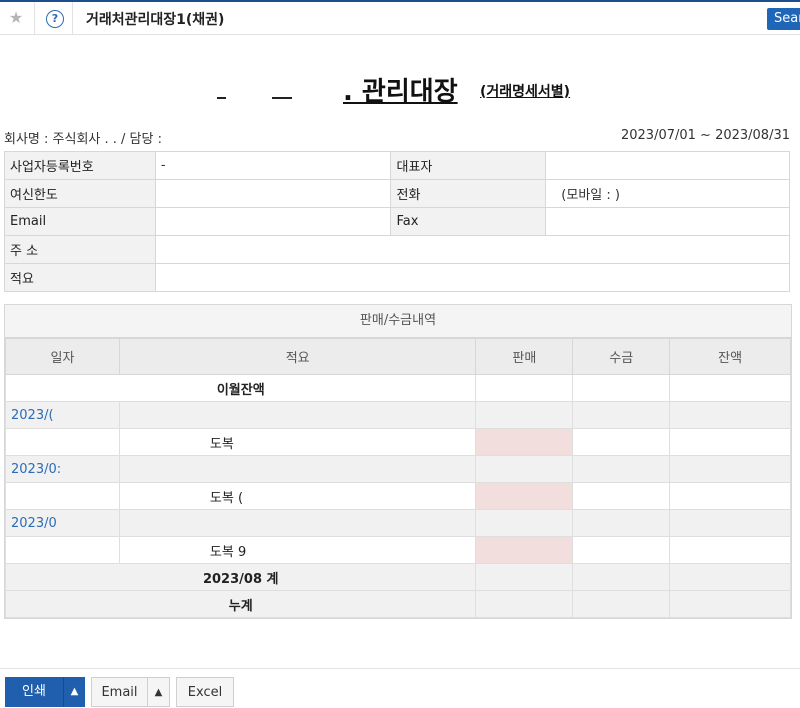 Image resolution: width=800 pixels, height=708 pixels. What do you see at coordinates (205, 692) in the screenshot?
I see `excel-button: Excel` at bounding box center [205, 692].